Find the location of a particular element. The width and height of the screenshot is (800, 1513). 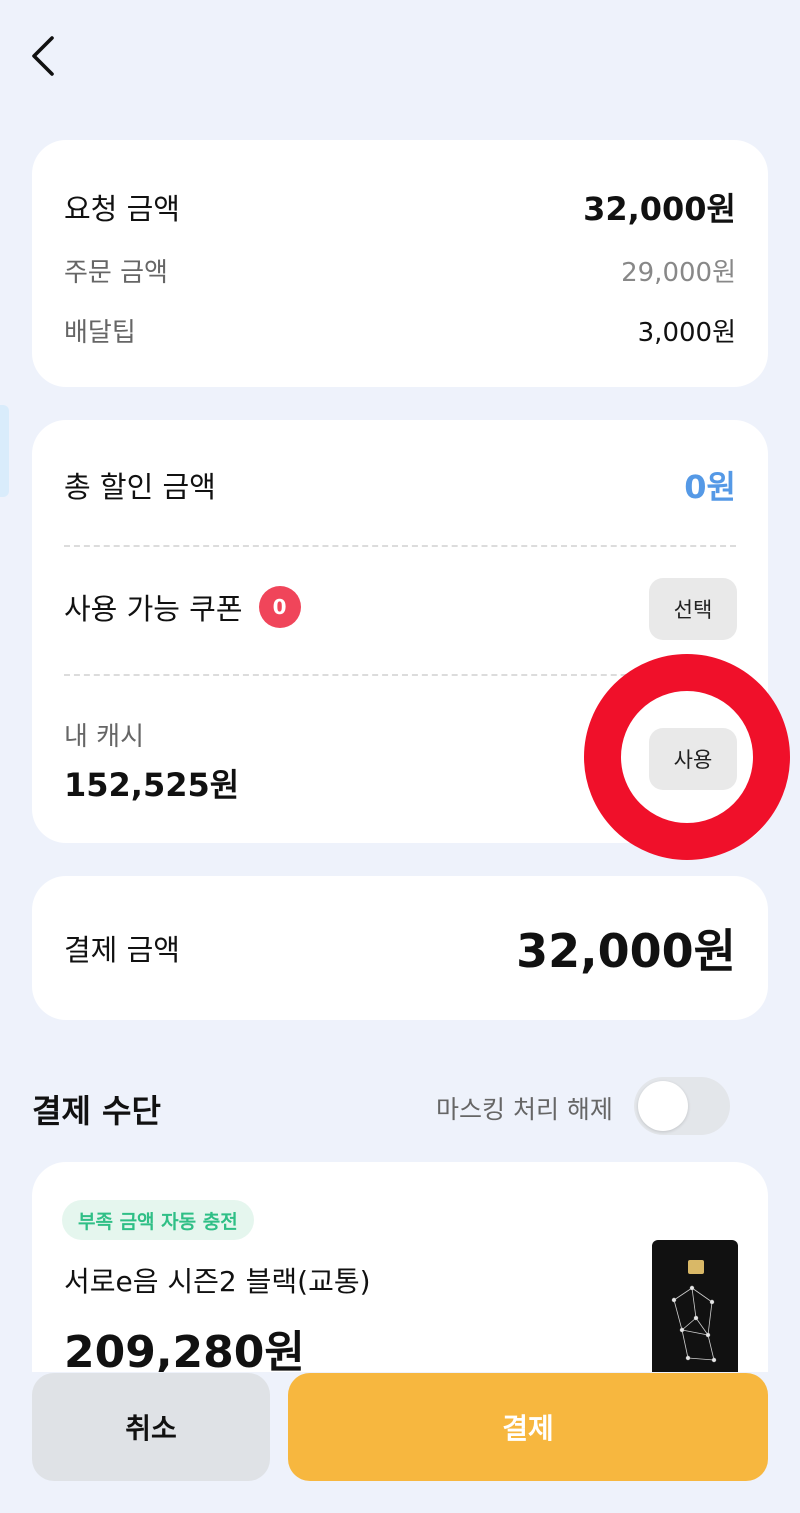

order-amount-row: 주문 금액 29,000원 is located at coordinates (400, 270).